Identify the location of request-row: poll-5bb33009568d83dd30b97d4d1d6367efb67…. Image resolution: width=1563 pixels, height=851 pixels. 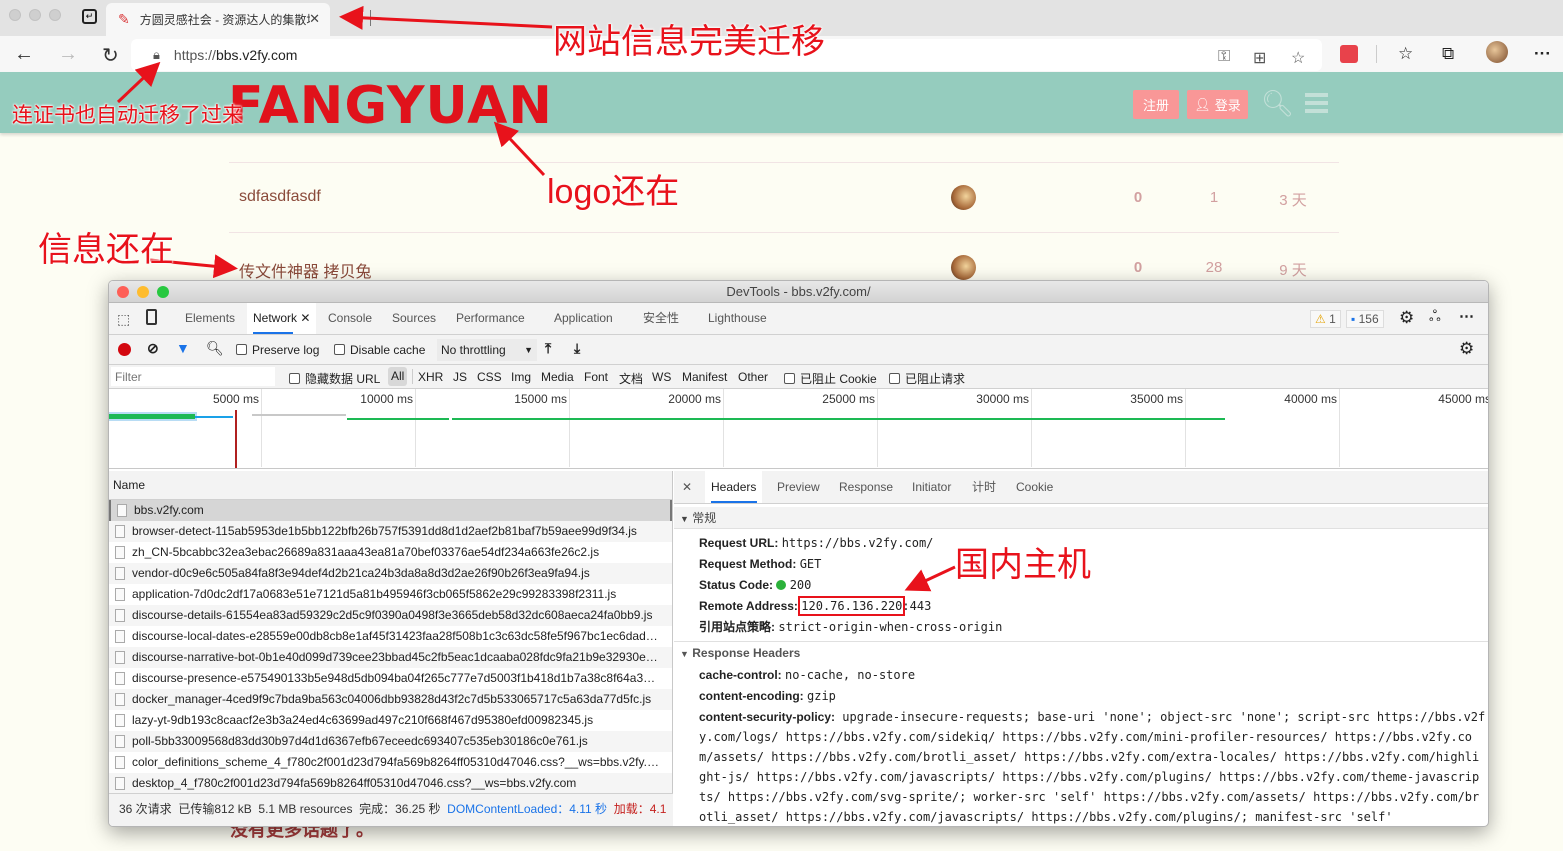
(390, 741).